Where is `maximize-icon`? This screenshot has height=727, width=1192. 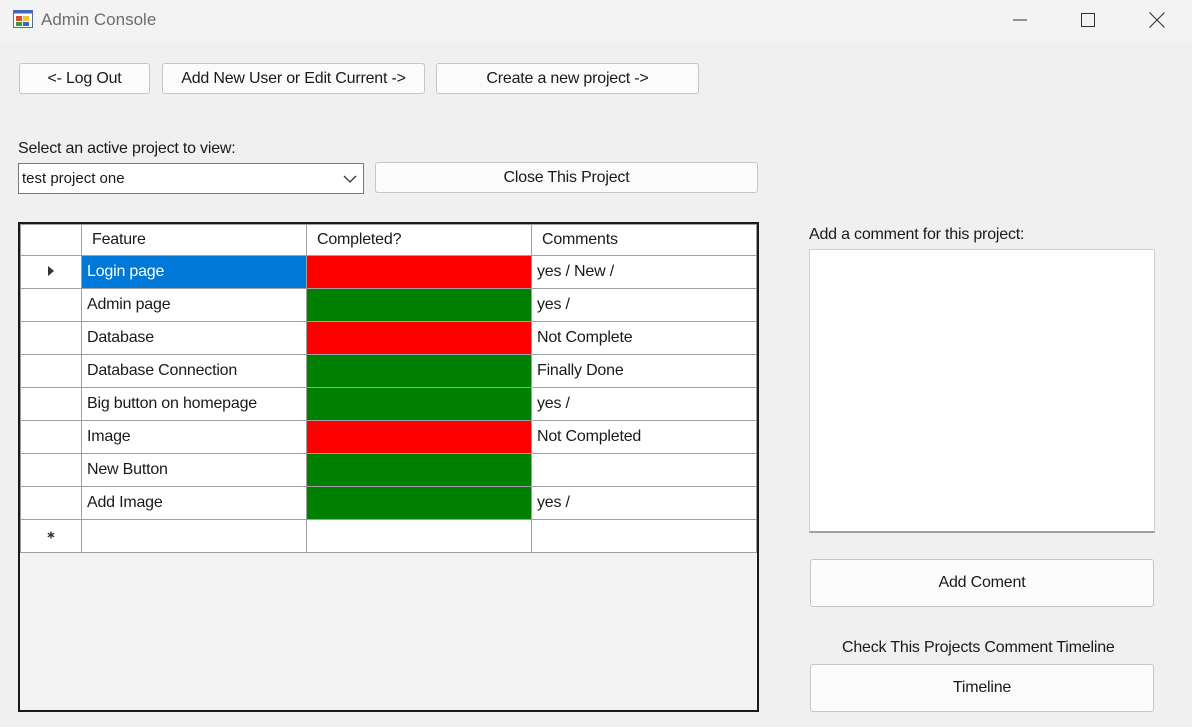 maximize-icon is located at coordinates (1088, 20).